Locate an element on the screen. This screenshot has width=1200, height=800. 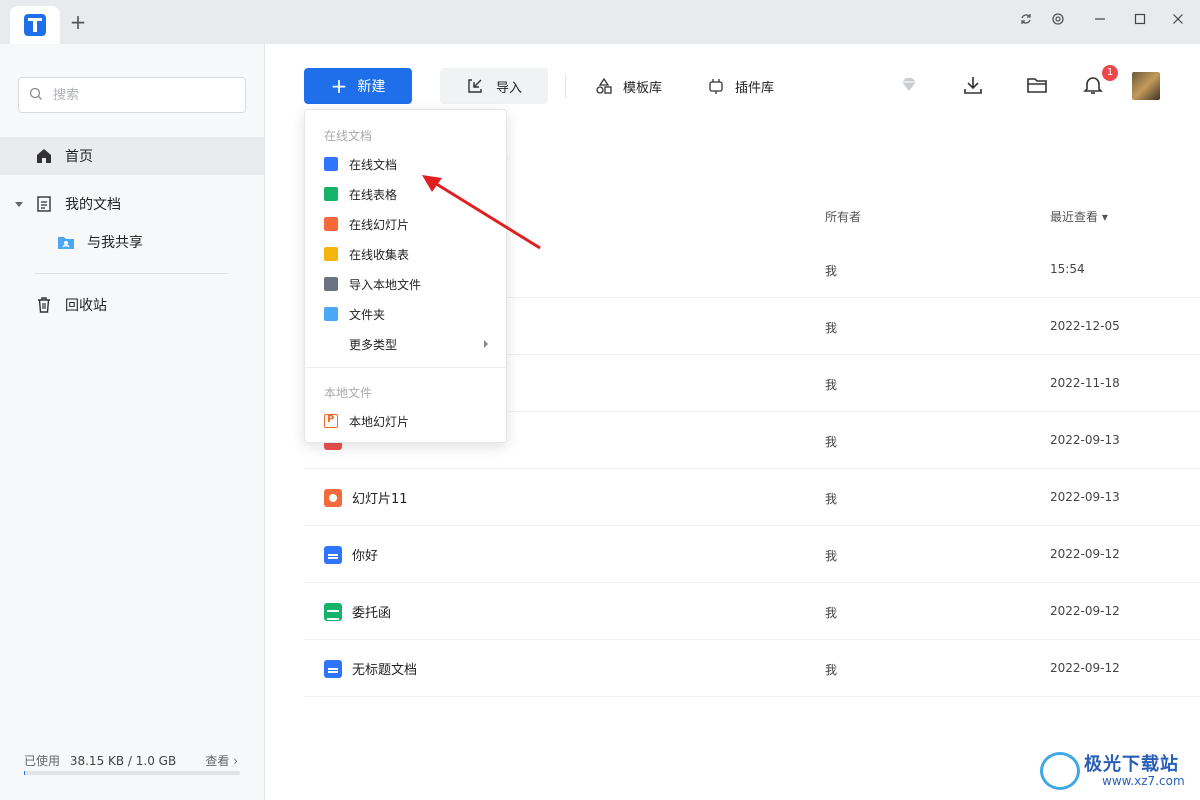
menu-item: 更多类型 is located at coordinates (405, 344).